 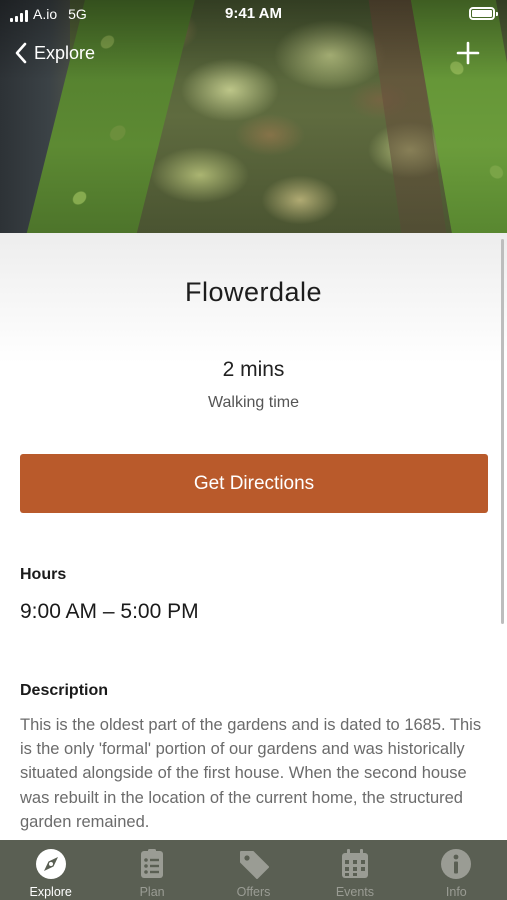 What do you see at coordinates (253, 402) in the screenshot?
I see `walking-time-label: Walking time` at bounding box center [253, 402].